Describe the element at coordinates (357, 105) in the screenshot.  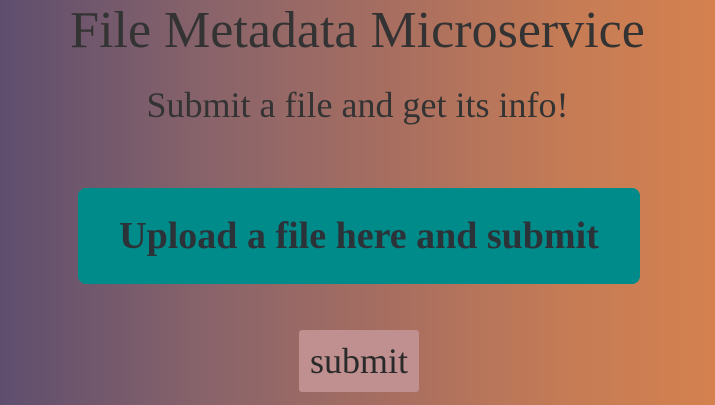
I see `page-subtitle: Submit a file and get its info!` at that location.